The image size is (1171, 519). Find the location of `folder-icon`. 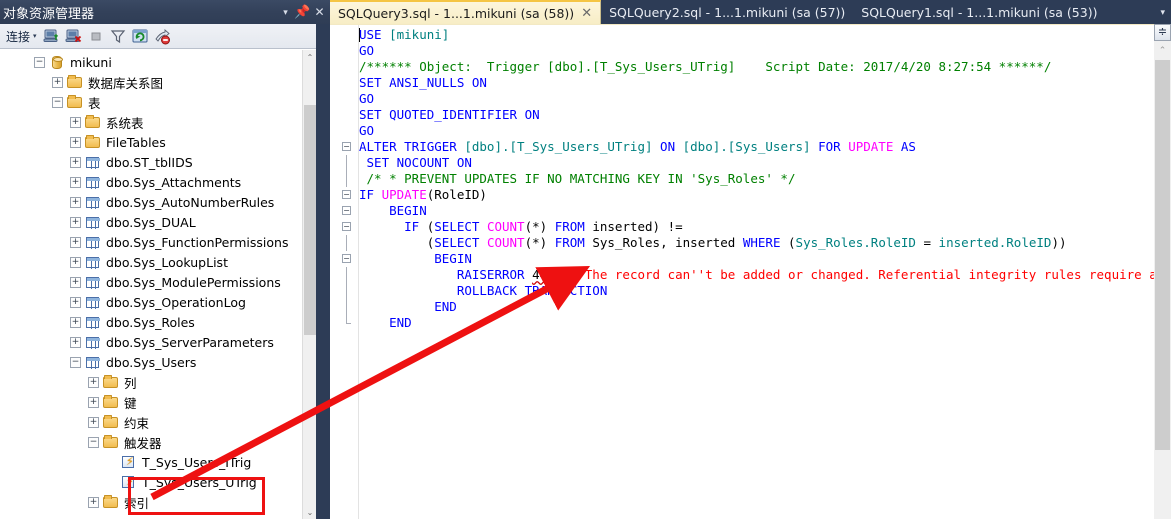

folder-icon is located at coordinates (75, 102).